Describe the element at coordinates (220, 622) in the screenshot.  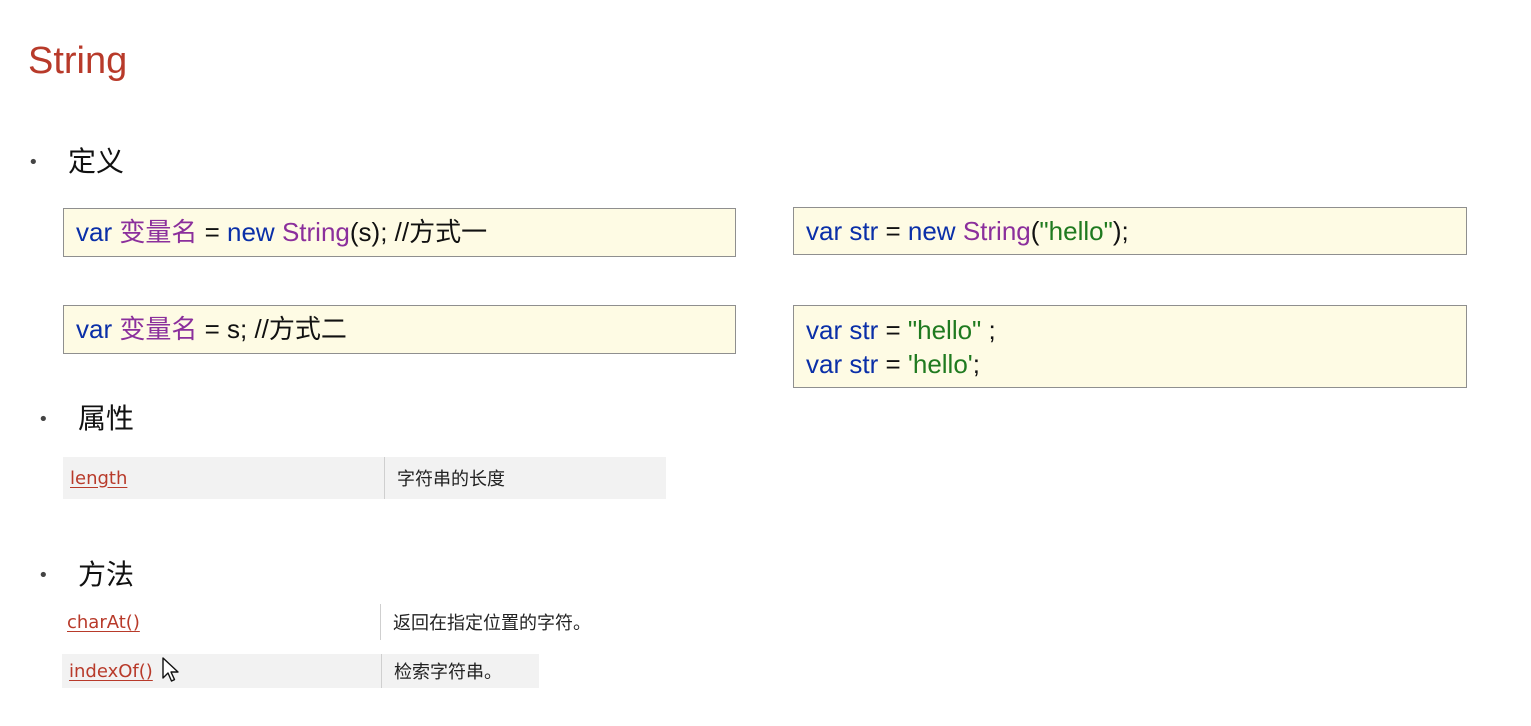
I see `method-link-charat: charAt()` at that location.